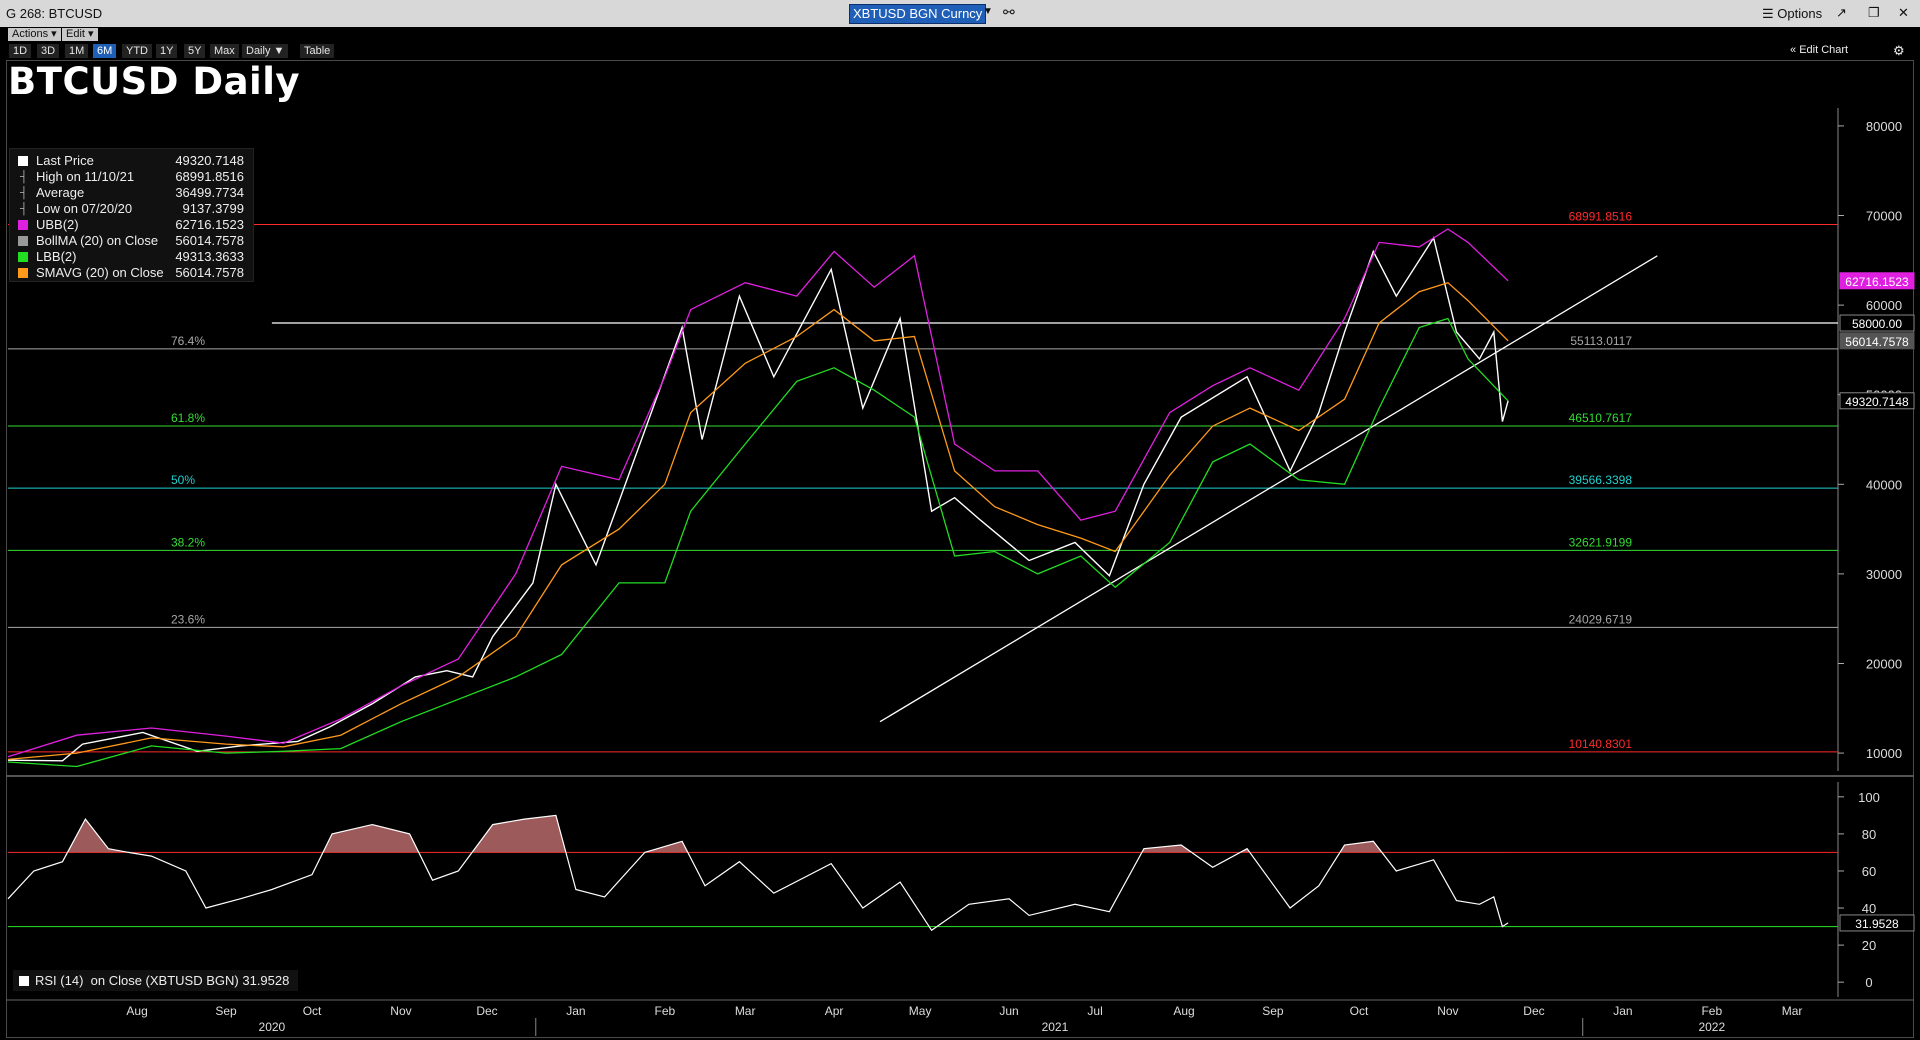 This screenshot has height=1040, width=1920. I want to click on legend-label: SMAVG (20) on Close, so click(100, 272).